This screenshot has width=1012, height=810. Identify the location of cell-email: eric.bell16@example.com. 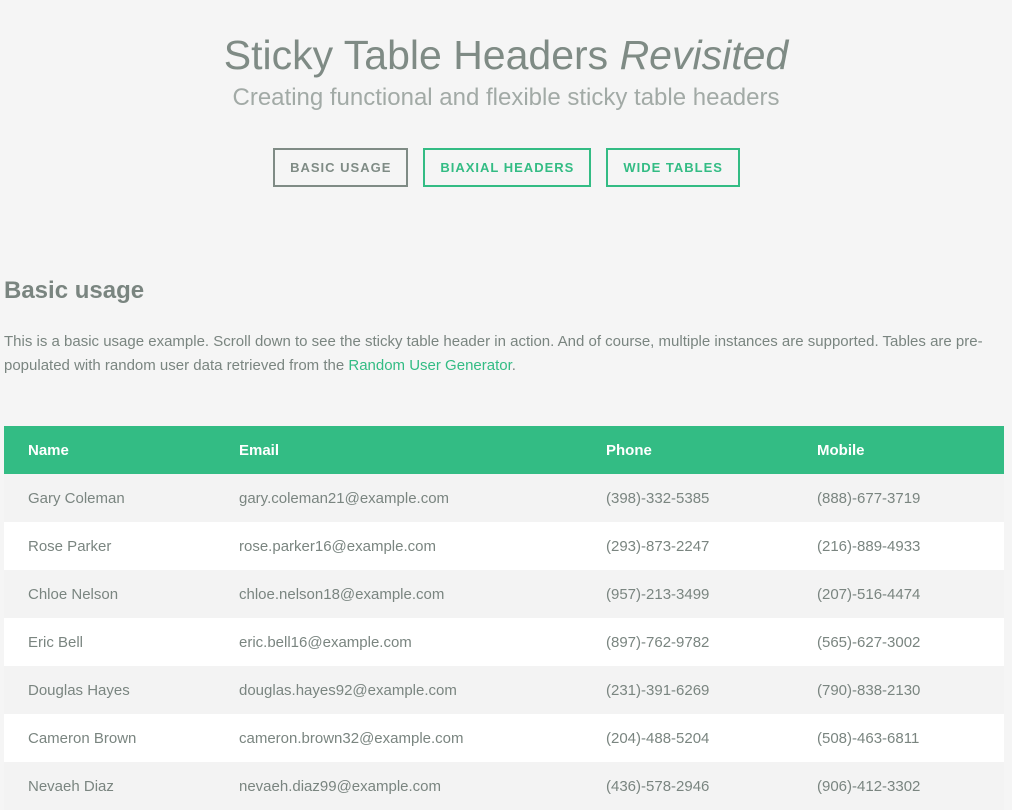
(325, 642).